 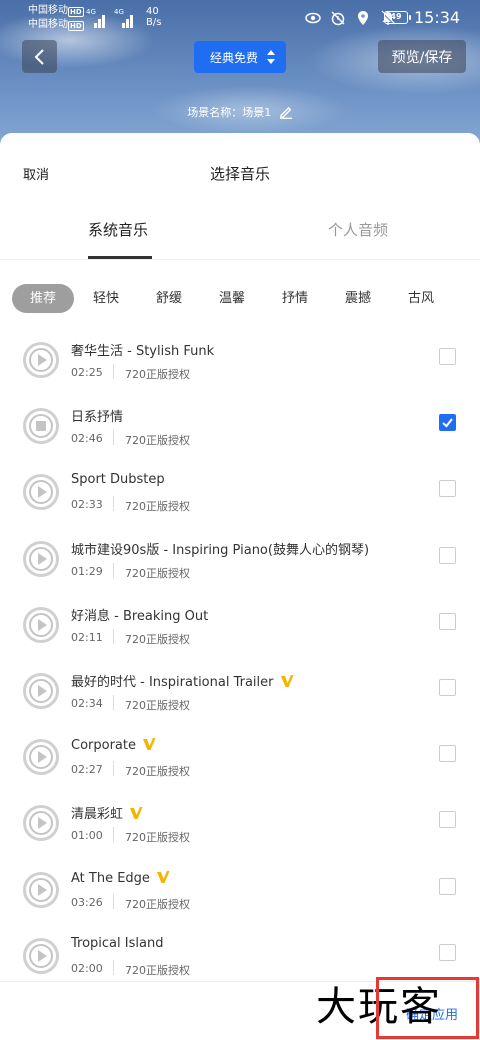 I want to click on song-duration: 02:11, so click(x=87, y=637).